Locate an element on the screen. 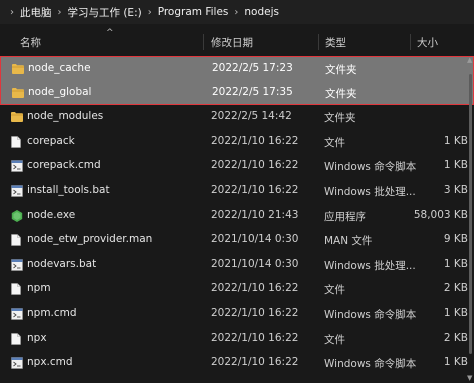  file-date: 2022/2/5 17:23 is located at coordinates (252, 68).